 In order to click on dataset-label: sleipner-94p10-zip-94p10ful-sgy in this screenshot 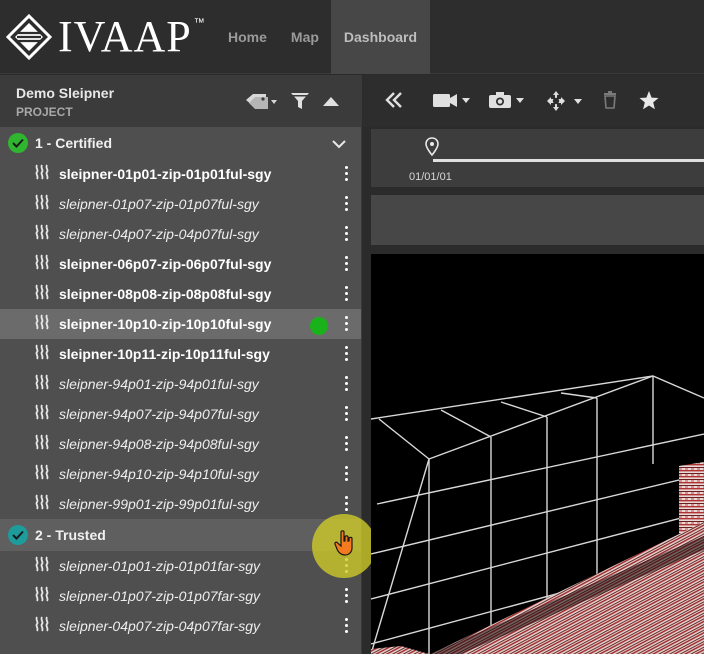, I will do `click(159, 474)`.